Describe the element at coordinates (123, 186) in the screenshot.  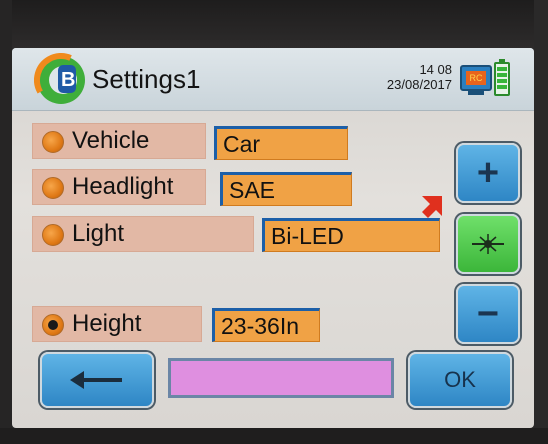
I see `headlight-label: Headlight` at that location.